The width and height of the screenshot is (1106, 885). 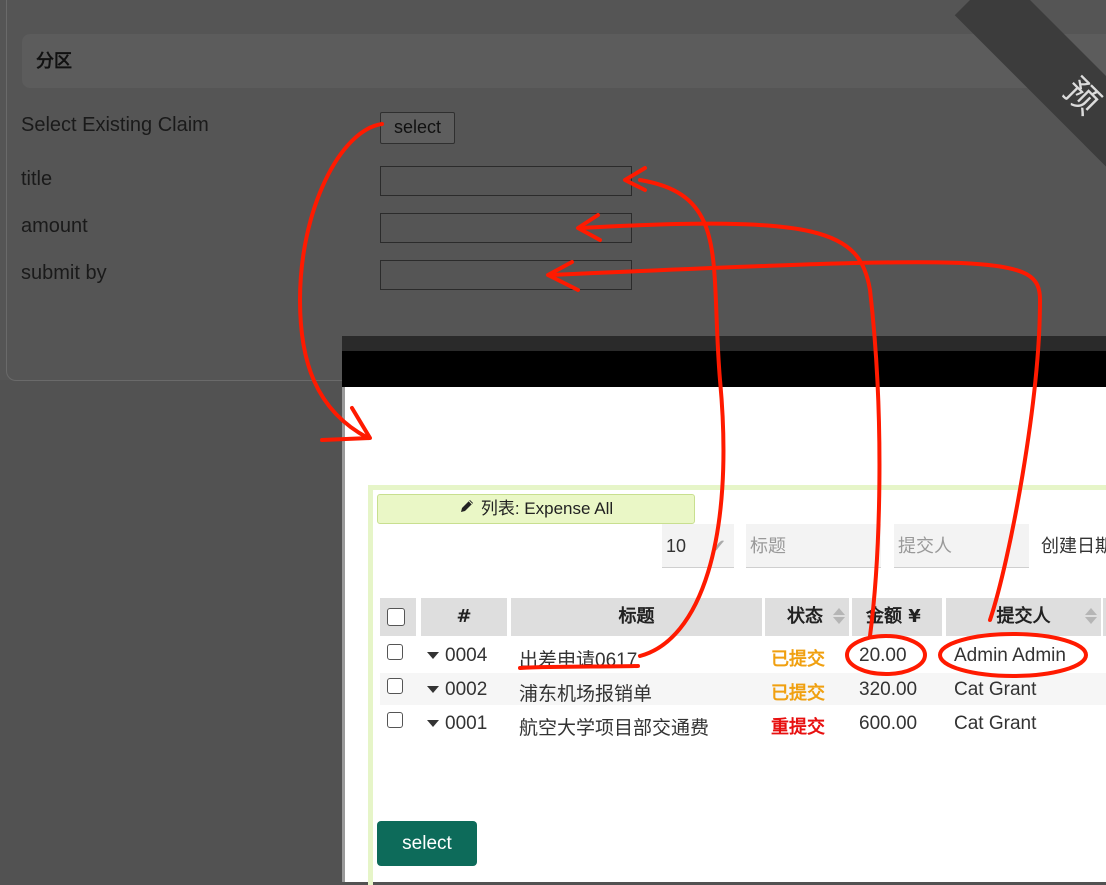 I want to click on title-filter-input: 标题, so click(x=813, y=546).